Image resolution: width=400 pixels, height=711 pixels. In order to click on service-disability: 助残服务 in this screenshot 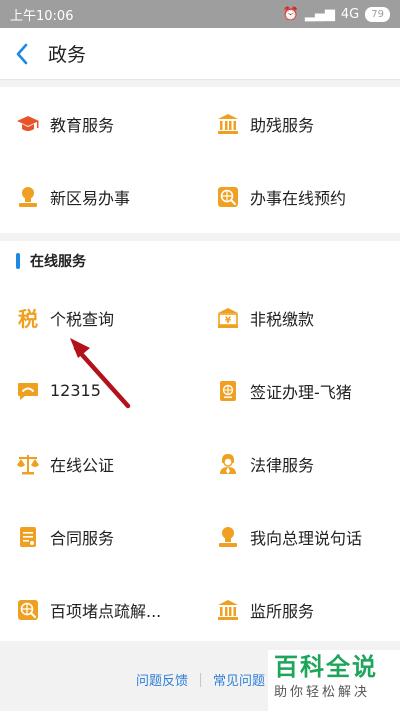, I will do `click(300, 123)`.